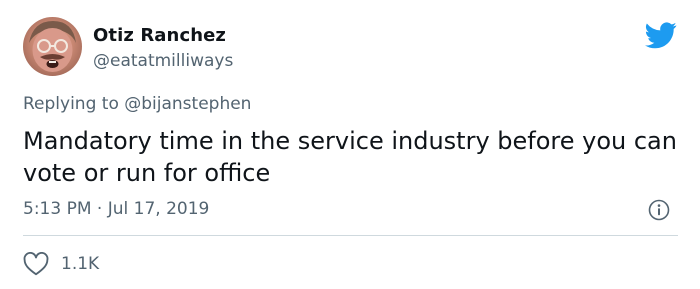 The image size is (700, 289). I want to click on like-count: 1.1K, so click(80, 264).